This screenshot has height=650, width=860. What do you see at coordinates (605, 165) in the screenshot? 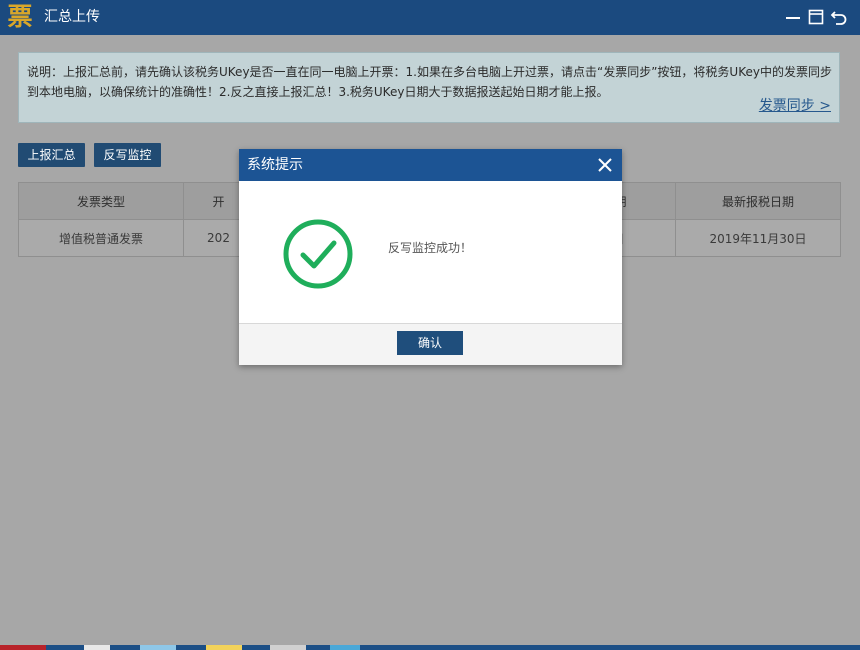
I see `close-icon` at bounding box center [605, 165].